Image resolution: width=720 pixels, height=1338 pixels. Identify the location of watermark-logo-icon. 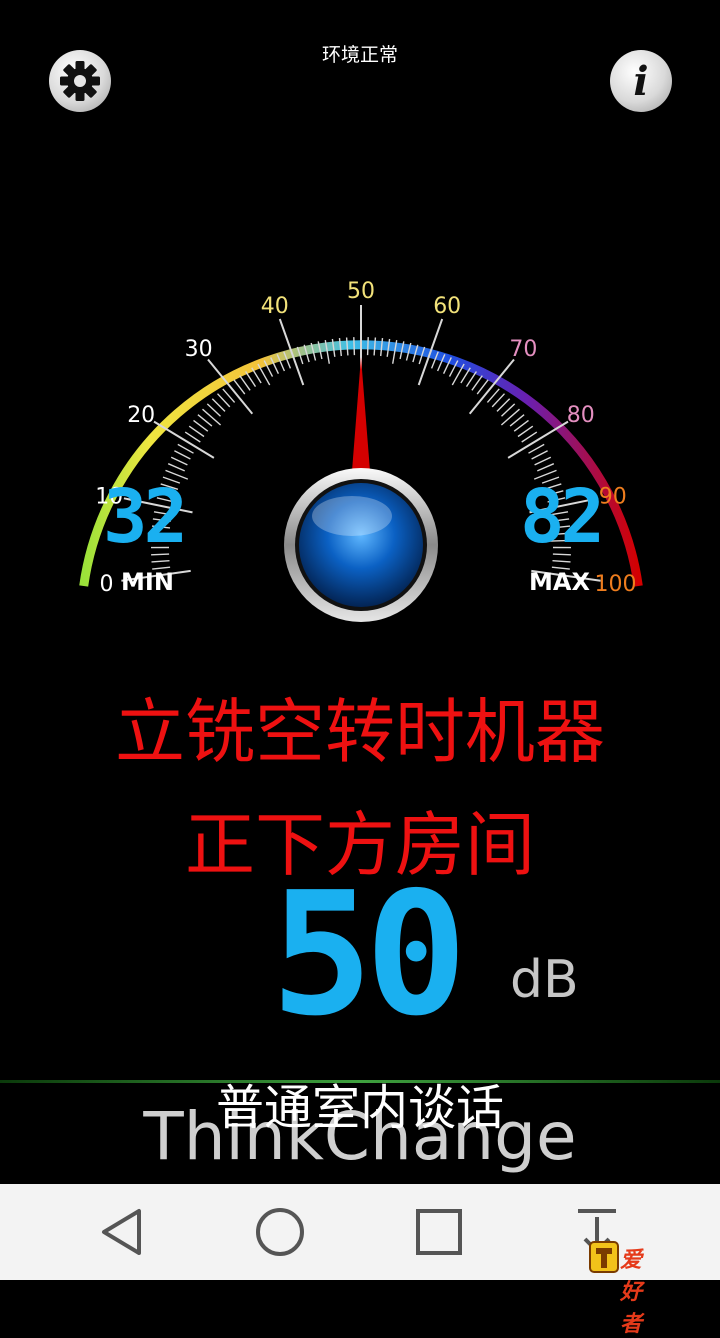
(604, 1256).